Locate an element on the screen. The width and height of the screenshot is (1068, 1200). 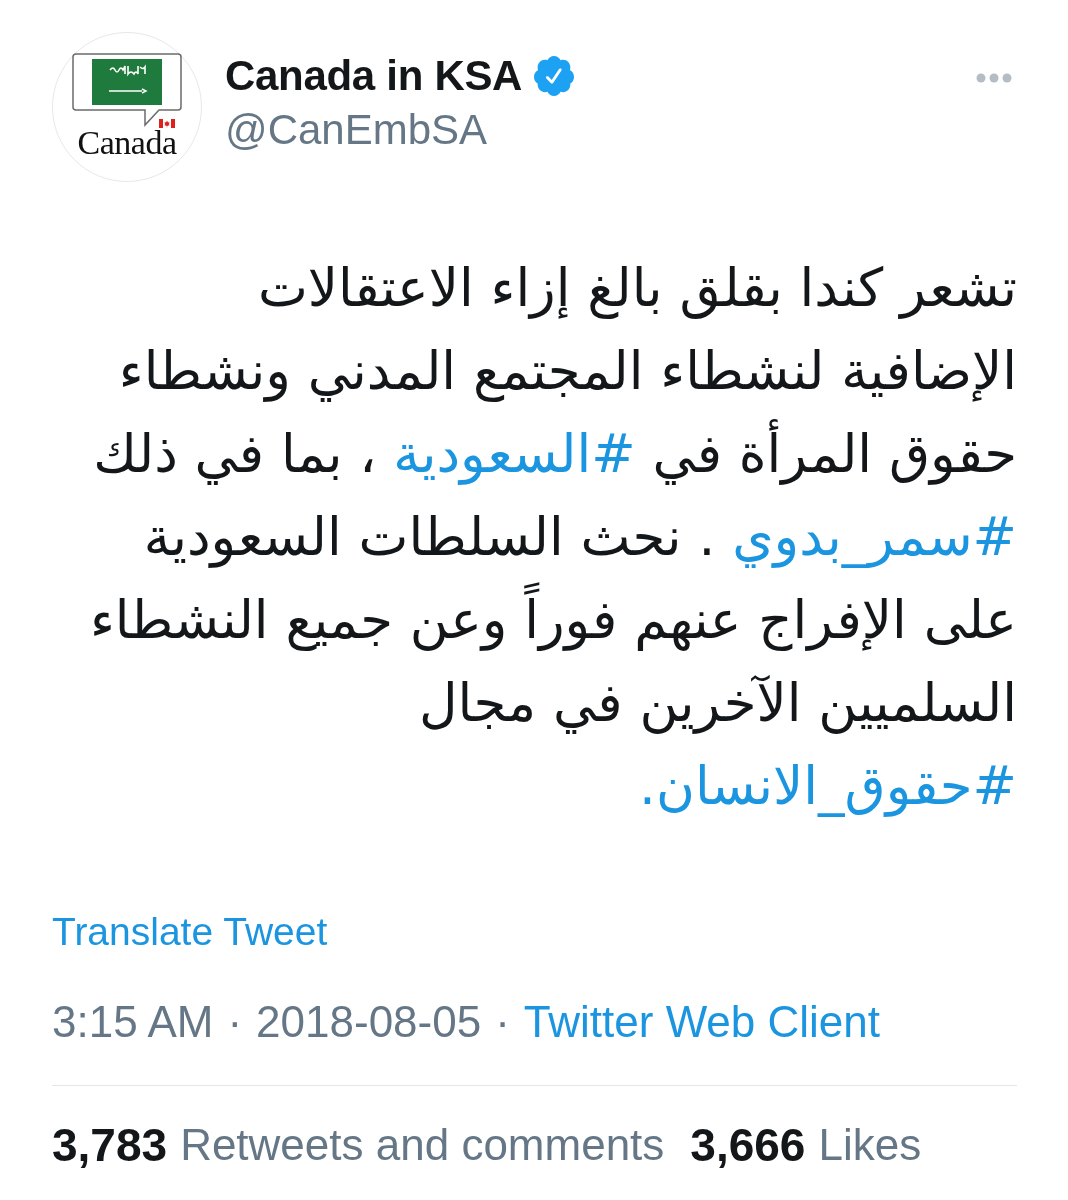
maple-leaf-flag-icon is located at coordinates (167, 123).